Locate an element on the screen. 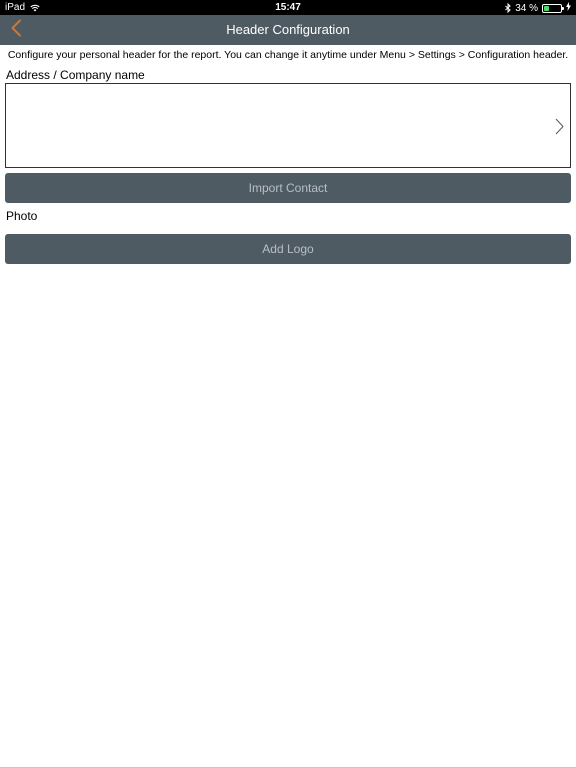 The height and width of the screenshot is (768, 576). battery-icon is located at coordinates (553, 8).